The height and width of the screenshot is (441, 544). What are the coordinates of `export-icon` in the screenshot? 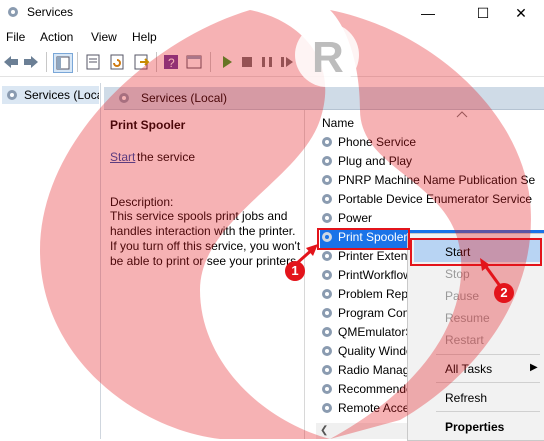 It's located at (141, 62).